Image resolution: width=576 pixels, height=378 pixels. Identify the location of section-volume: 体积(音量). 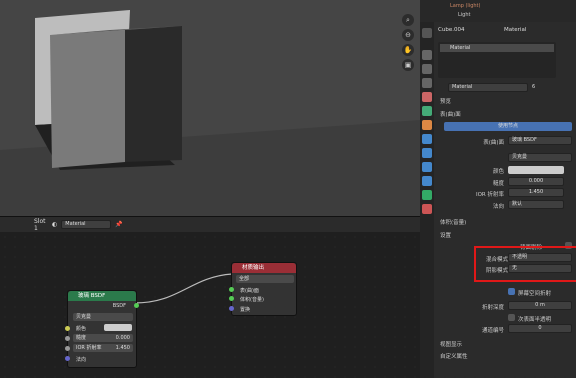
(453, 222).